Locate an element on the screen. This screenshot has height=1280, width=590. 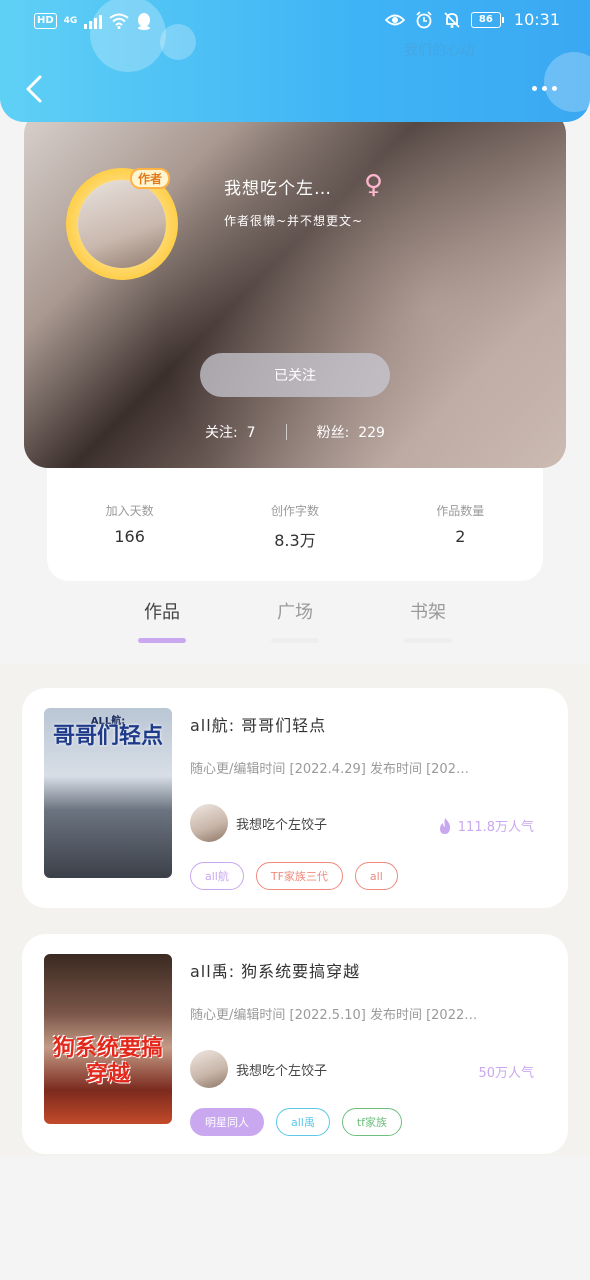
tab-bar: 作品 广场 书架 is located at coordinates (295, 630).